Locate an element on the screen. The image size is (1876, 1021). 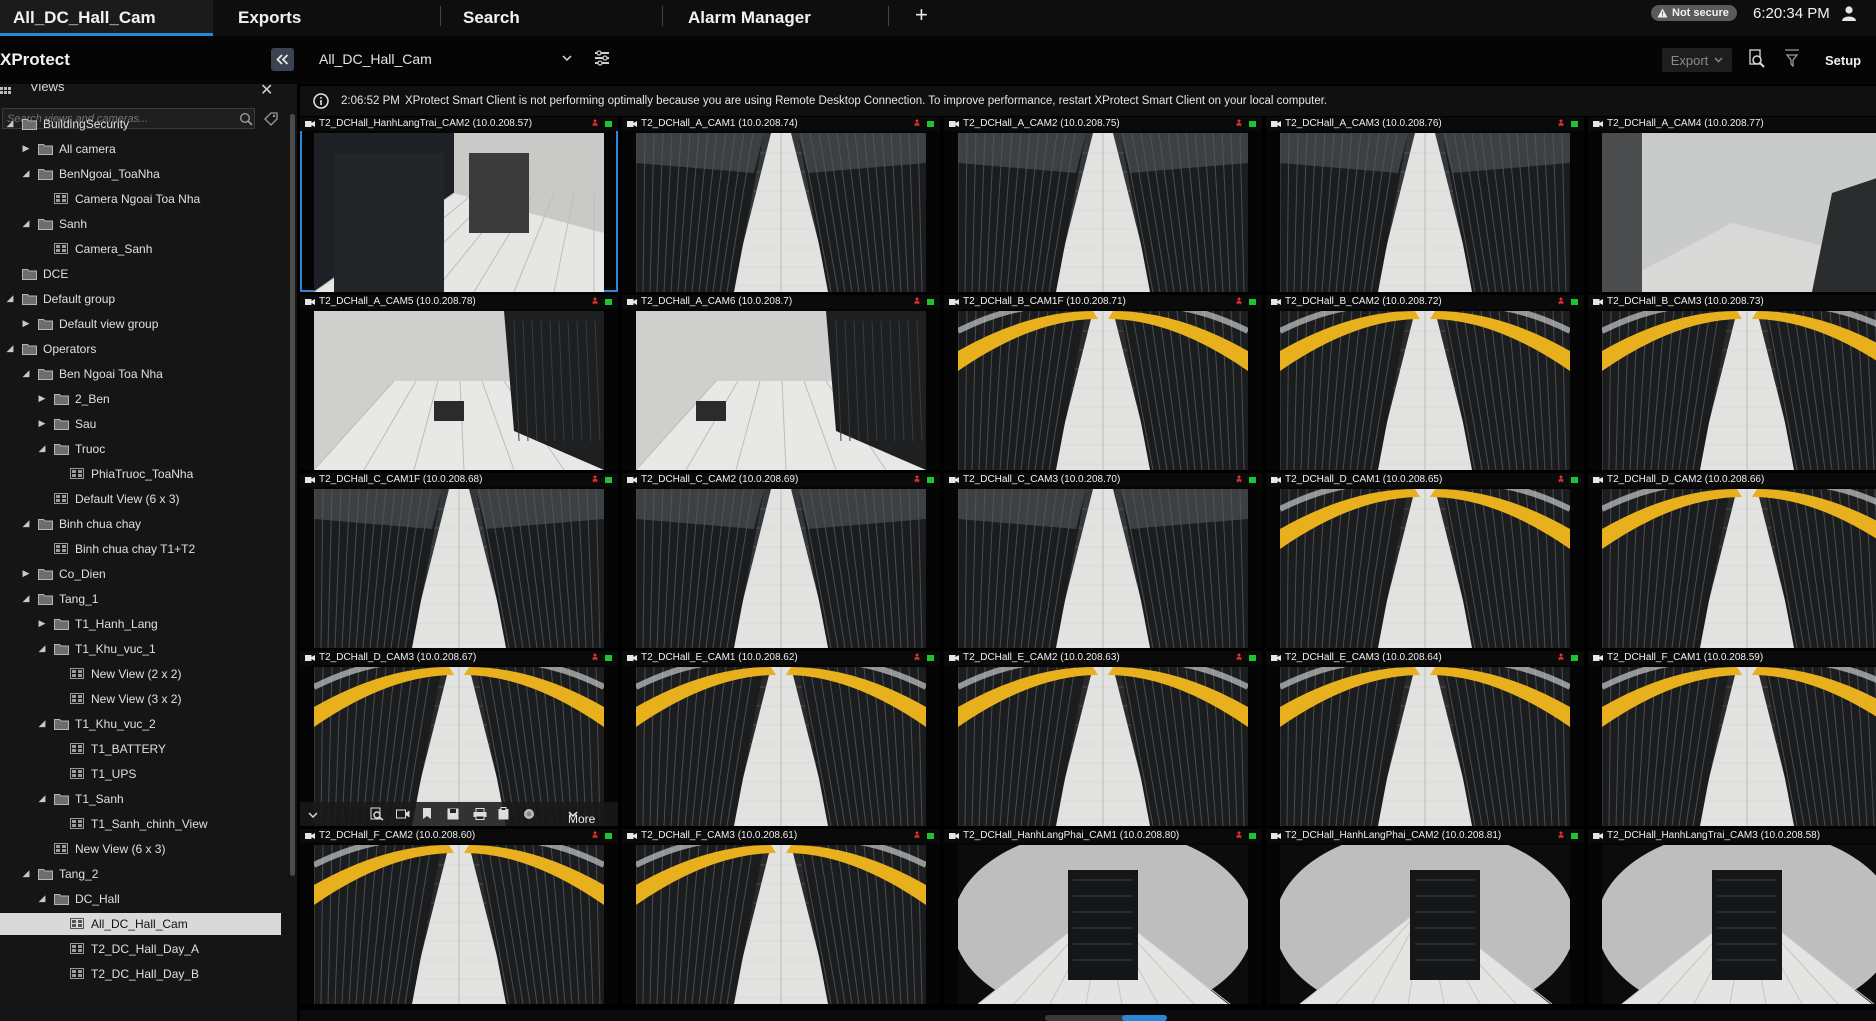
camera-tile: T2_DCHall_D_CAM1 (10.0.208.65) is located at coordinates (1425, 560).